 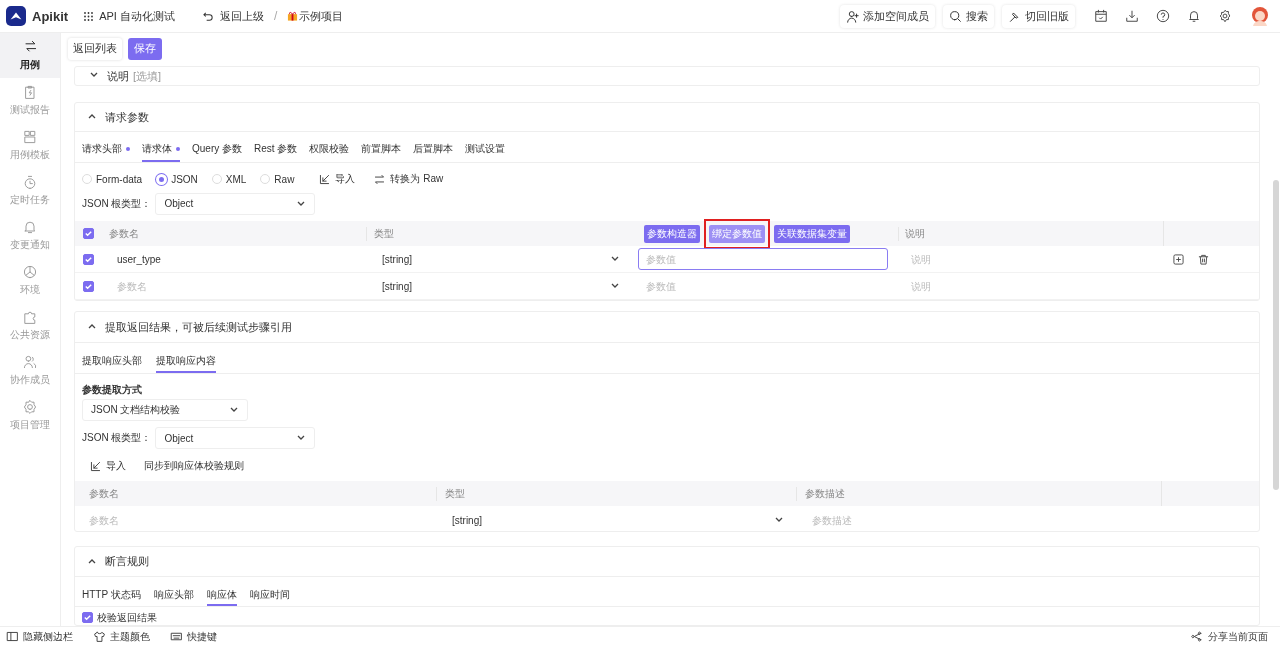 I want to click on tab: 请求头部, so click(x=106, y=150).